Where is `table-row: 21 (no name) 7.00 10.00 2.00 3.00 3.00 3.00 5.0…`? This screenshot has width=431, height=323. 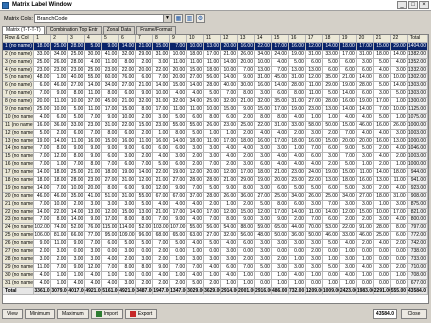 table-row: 21 (no name) 7.00 10.00 2.00 3.00 3.00 3.00 5.0… is located at coordinates (215, 204).